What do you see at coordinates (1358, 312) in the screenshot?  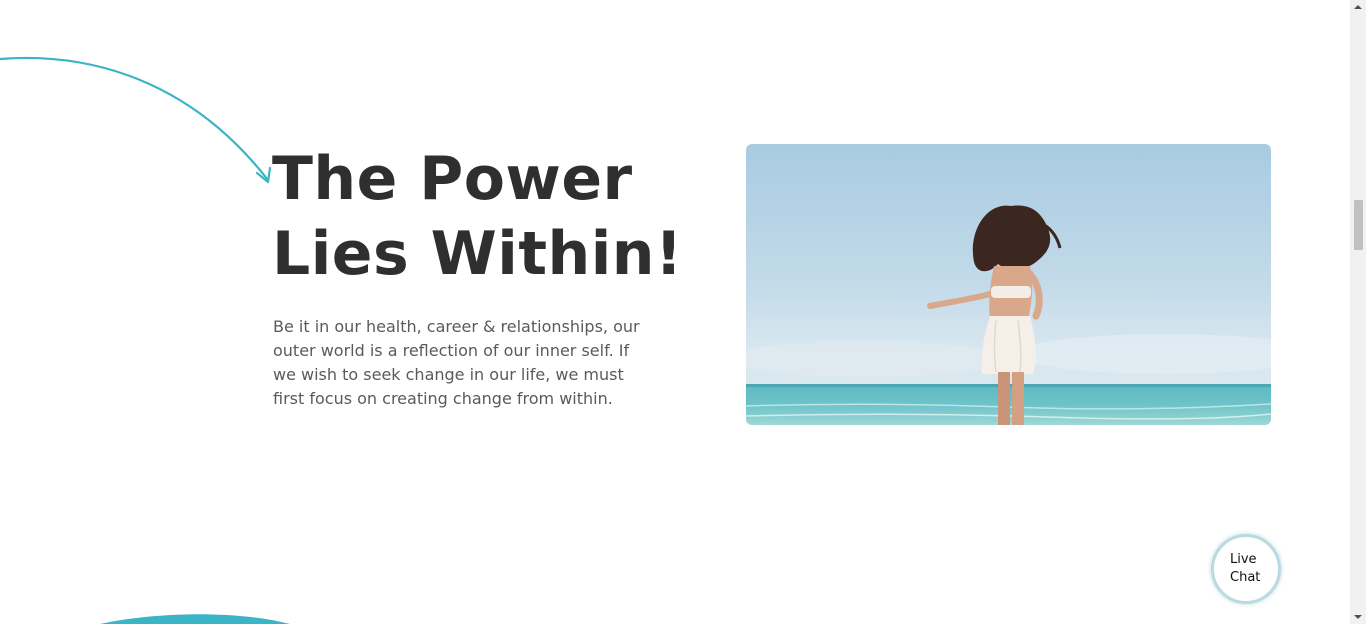 I see `vertical-scrollbar` at bounding box center [1358, 312].